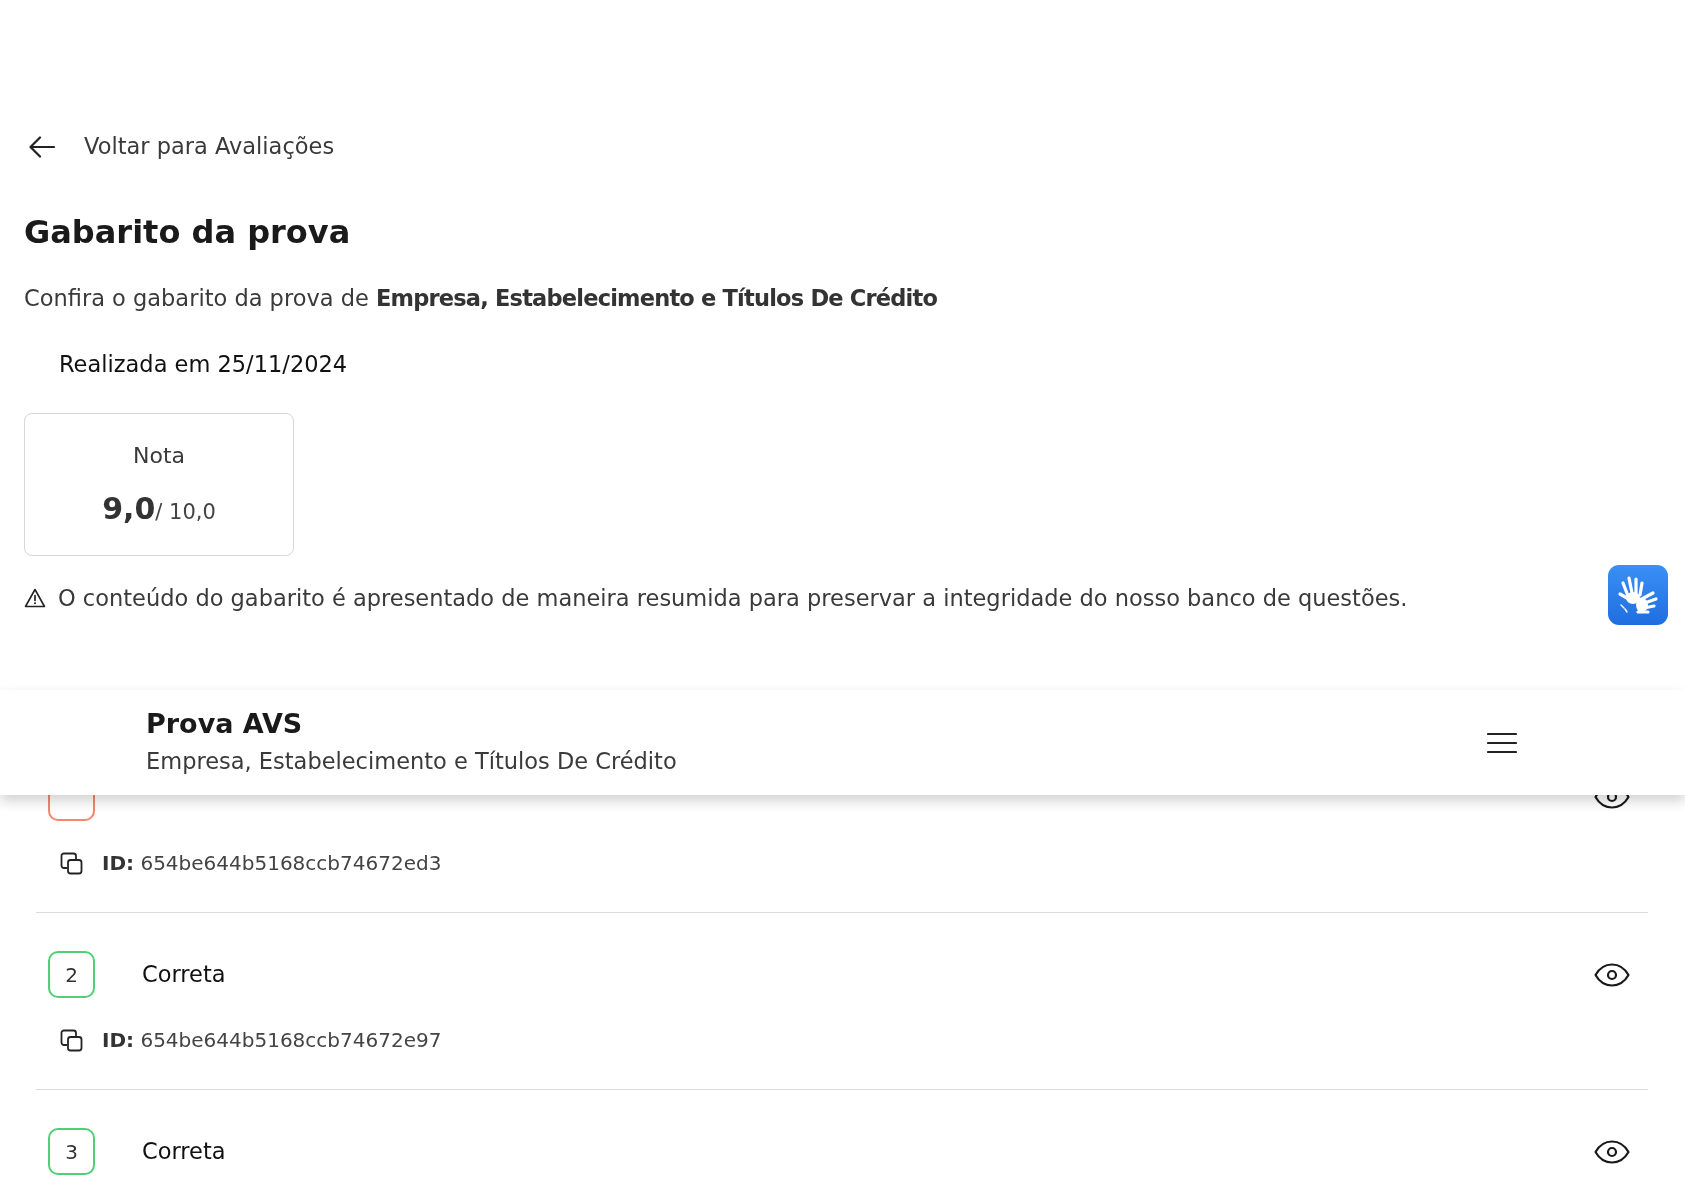 The width and height of the screenshot is (1685, 1191). What do you see at coordinates (225, 724) in the screenshot?
I see `exam-title: Prova AVS` at bounding box center [225, 724].